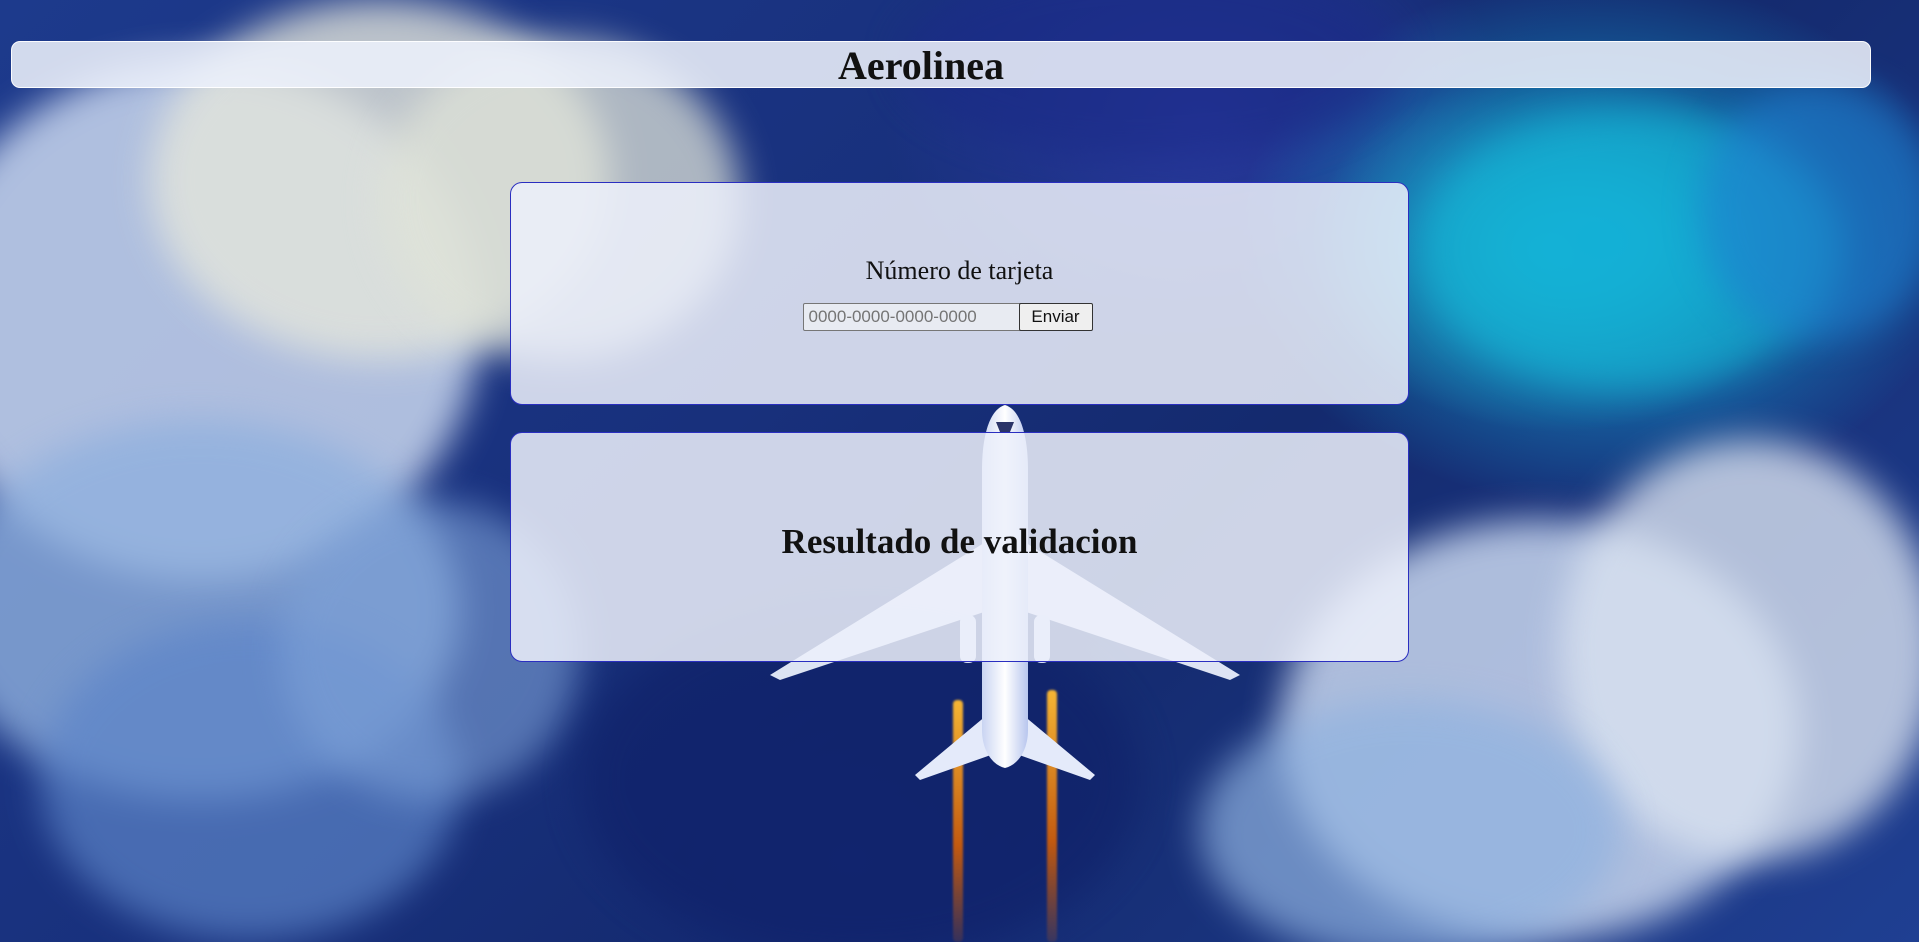  I want to click on card-number-label: Número de tarjeta, so click(959, 270).